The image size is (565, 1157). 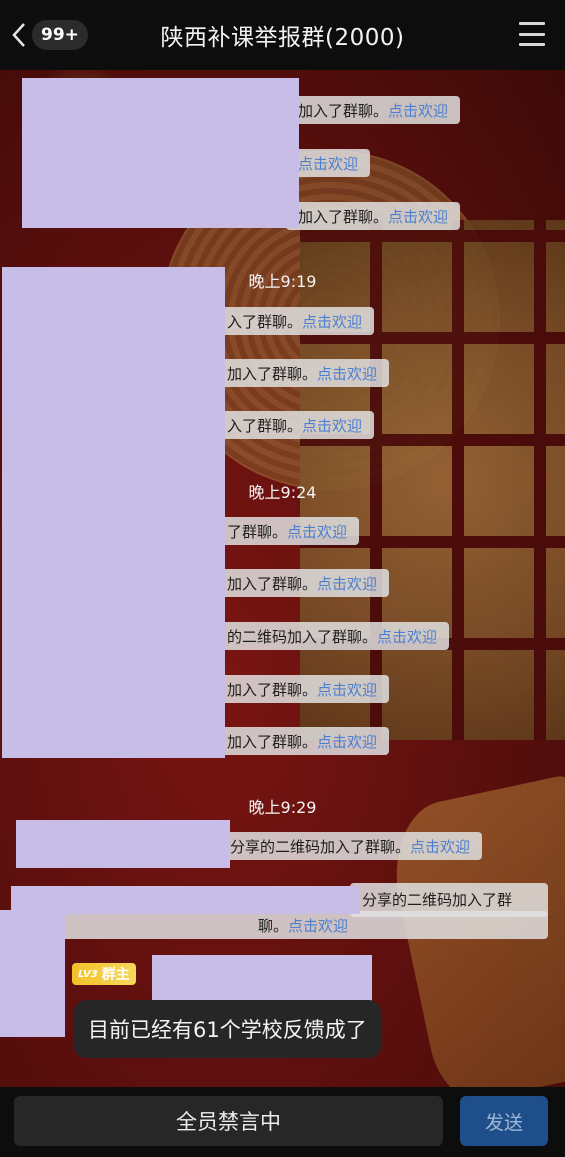 I want to click on timestamp: 晚上9:29, so click(x=282, y=807).